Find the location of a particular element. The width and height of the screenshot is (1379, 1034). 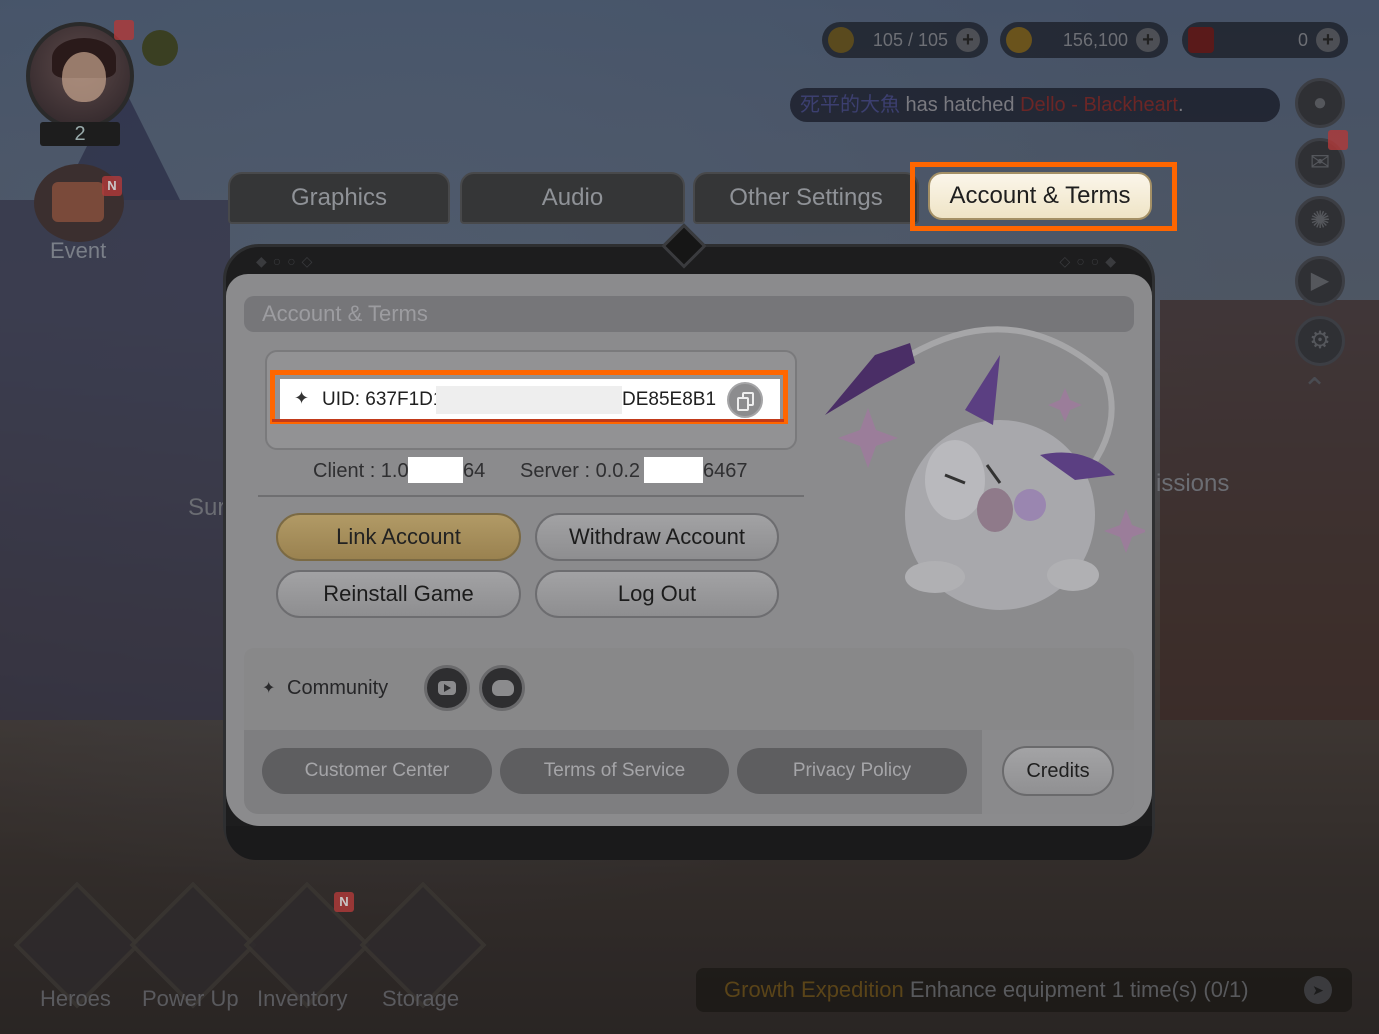

discord-button is located at coordinates (502, 688).